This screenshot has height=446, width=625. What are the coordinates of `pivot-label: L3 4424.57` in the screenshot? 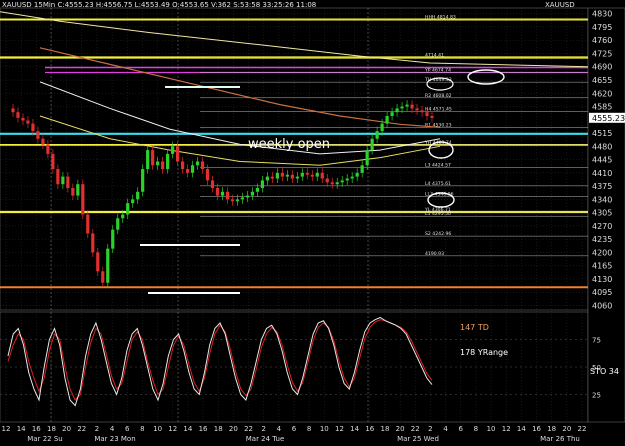 It's located at (438, 165).